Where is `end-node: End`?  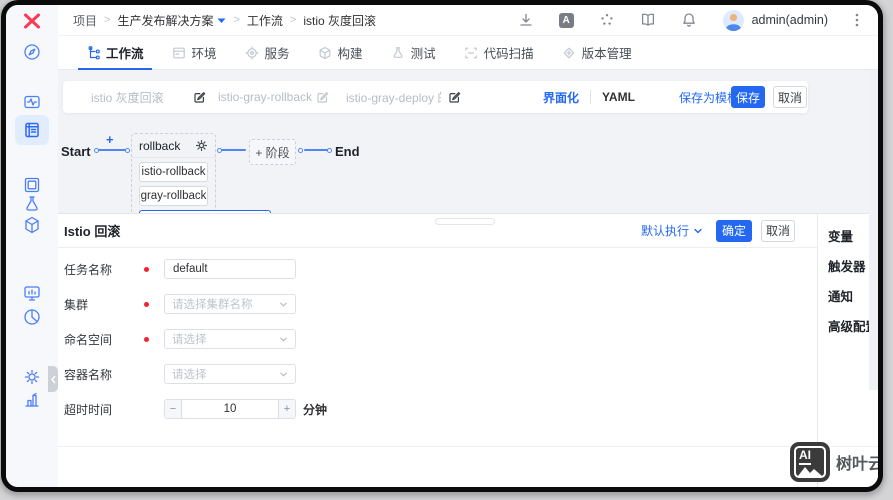 end-node: End is located at coordinates (347, 151).